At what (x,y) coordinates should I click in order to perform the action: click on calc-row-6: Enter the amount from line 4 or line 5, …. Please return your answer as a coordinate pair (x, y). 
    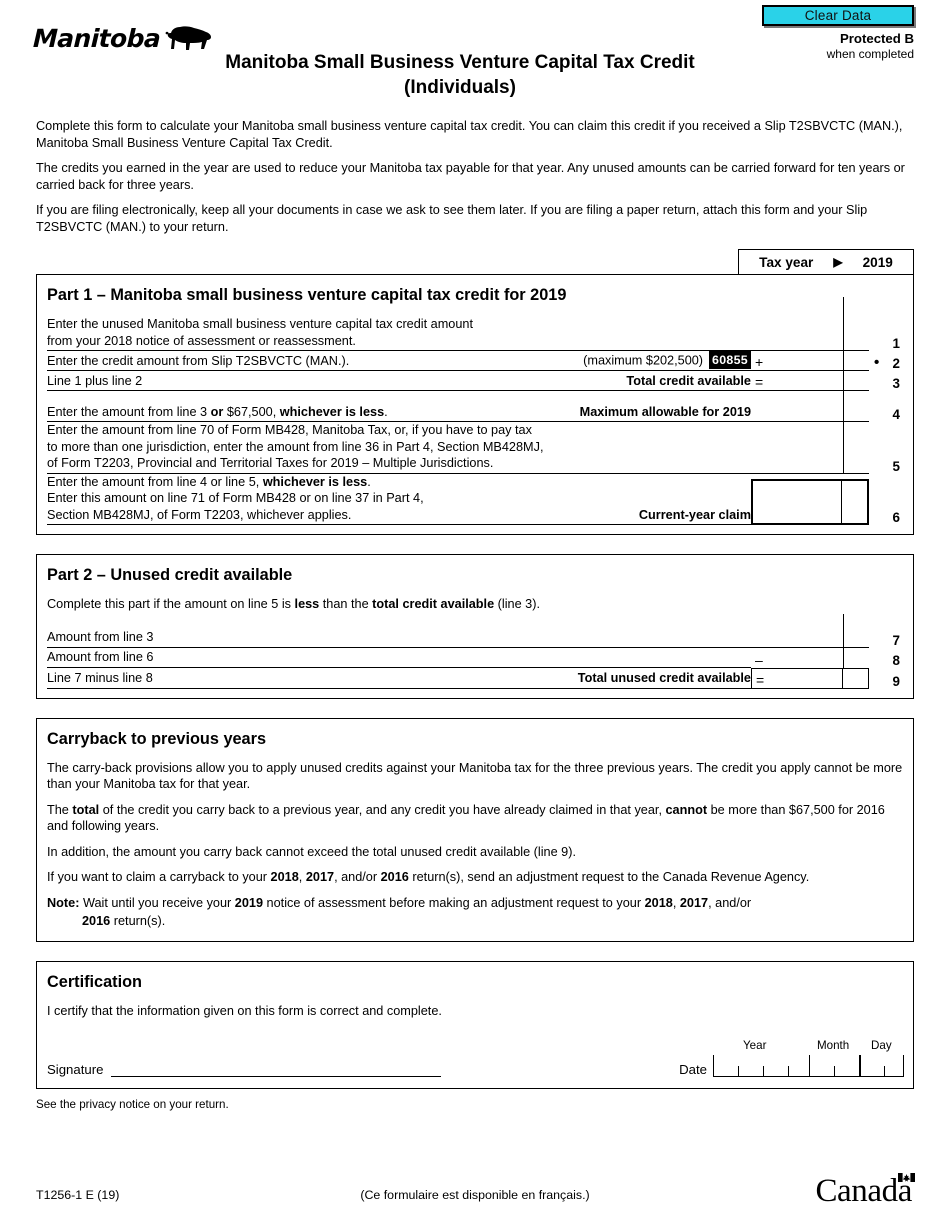
    Looking at the image, I should click on (475, 500).